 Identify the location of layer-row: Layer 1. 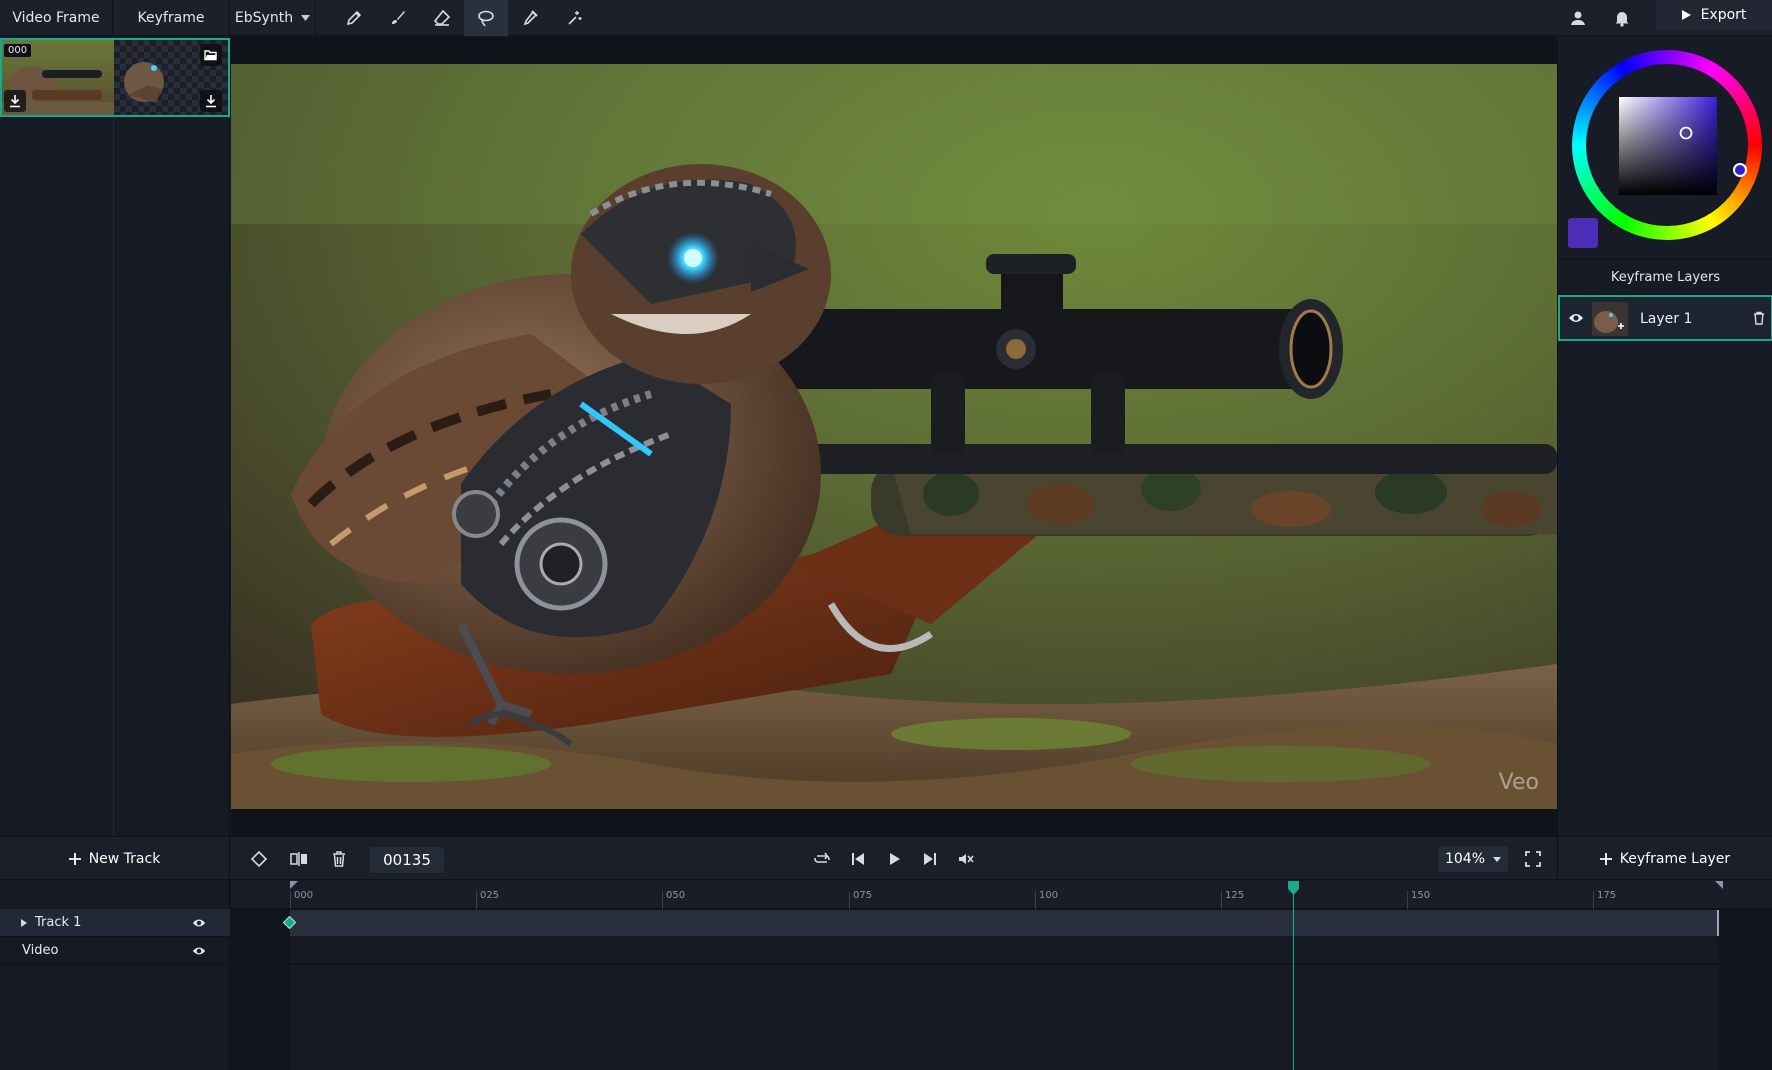
(1665, 318).